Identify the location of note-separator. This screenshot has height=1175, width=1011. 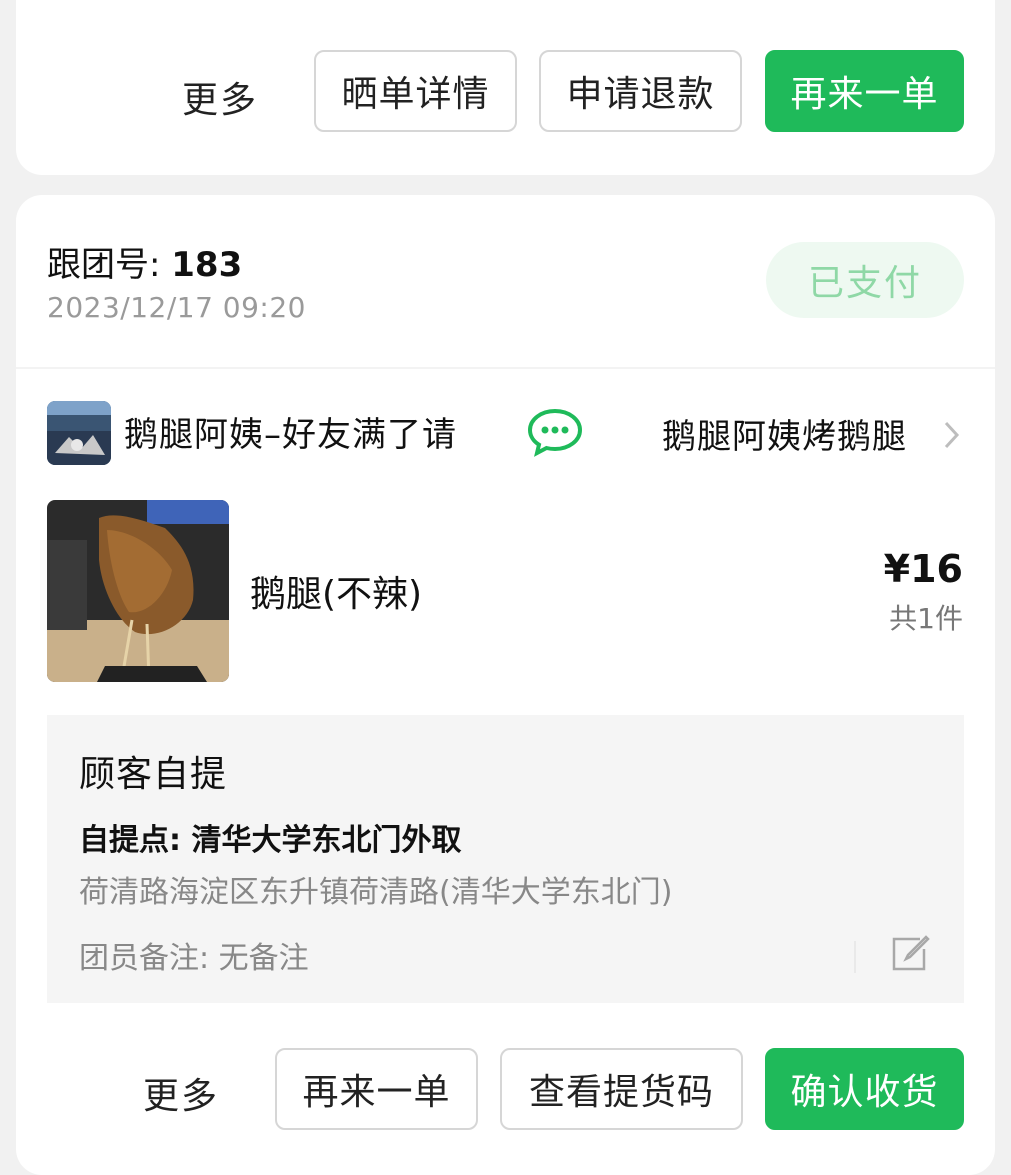
(855, 957).